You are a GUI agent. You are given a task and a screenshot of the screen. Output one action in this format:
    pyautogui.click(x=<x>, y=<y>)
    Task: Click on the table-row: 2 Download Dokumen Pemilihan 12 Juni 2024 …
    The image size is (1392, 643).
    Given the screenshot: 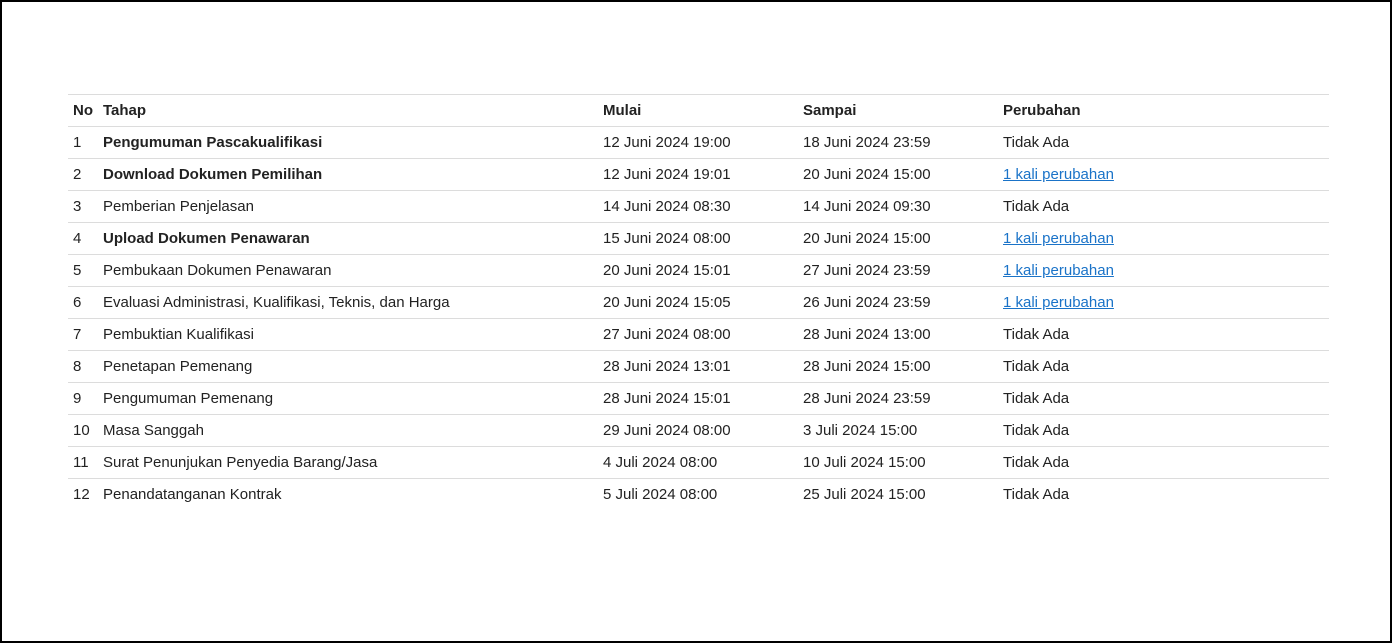 What is the action you would take?
    pyautogui.click(x=698, y=174)
    